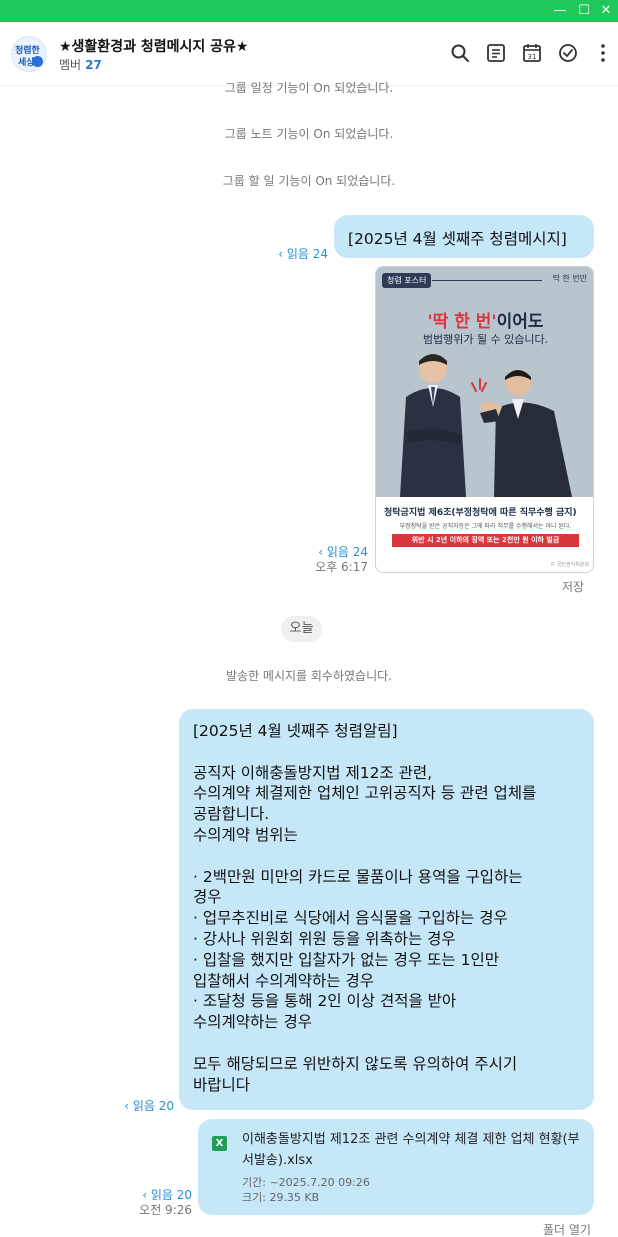  I want to click on system-notice: 발송한 메시지를 회수하였습니다., so click(308, 676).